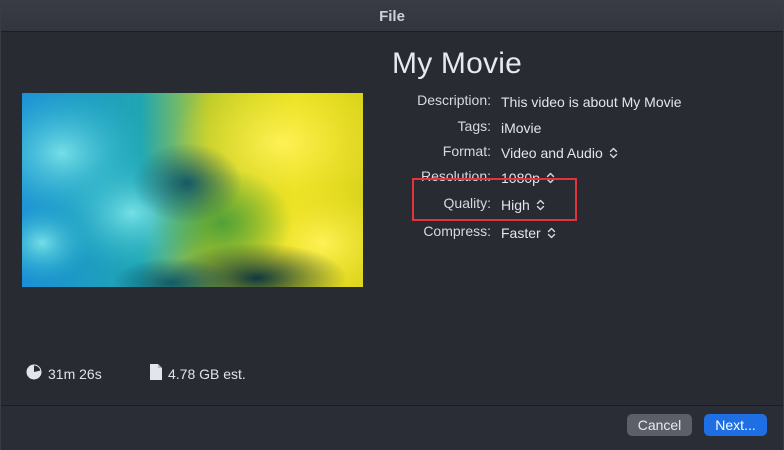 The width and height of the screenshot is (784, 450). Describe the element at coordinates (521, 233) in the screenshot. I see `compress-value: Faster` at that location.